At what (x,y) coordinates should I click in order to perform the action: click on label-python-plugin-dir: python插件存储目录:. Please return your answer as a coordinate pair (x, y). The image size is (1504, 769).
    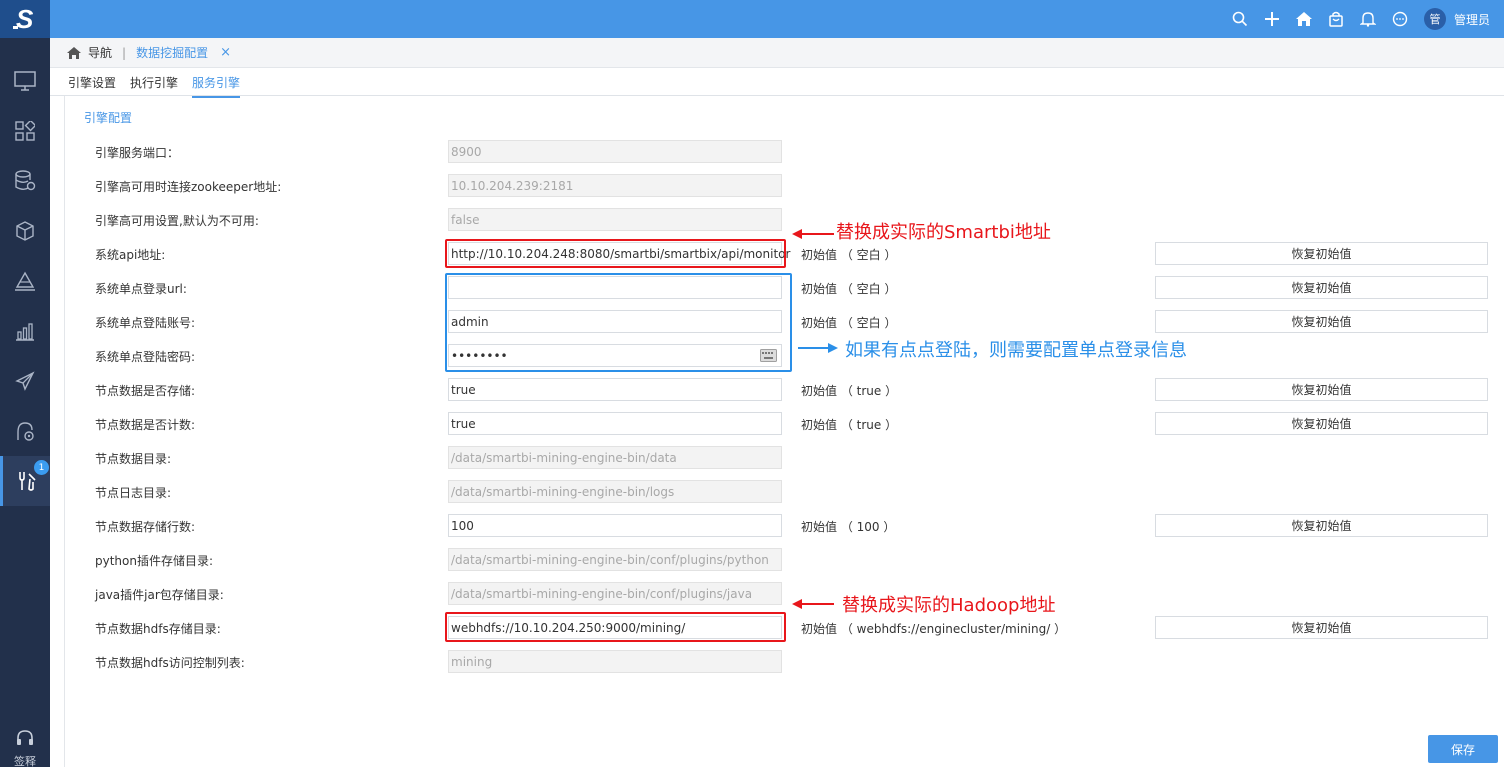
    Looking at the image, I should click on (154, 561).